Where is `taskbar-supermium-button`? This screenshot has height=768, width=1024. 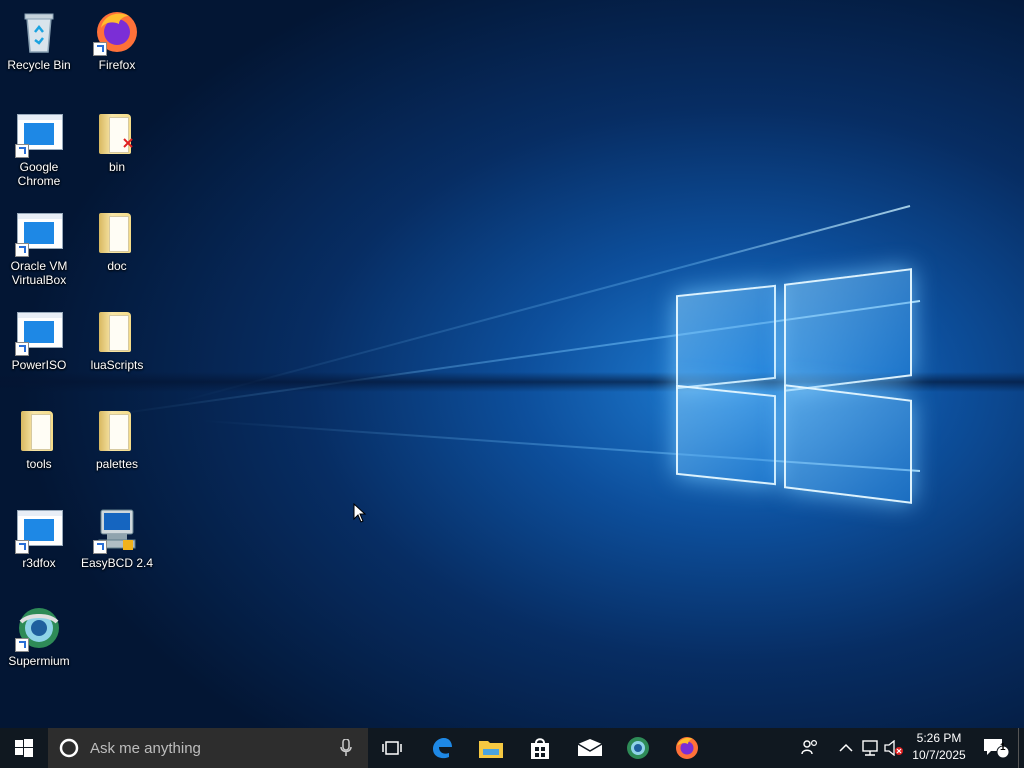 taskbar-supermium-button is located at coordinates (638, 748).